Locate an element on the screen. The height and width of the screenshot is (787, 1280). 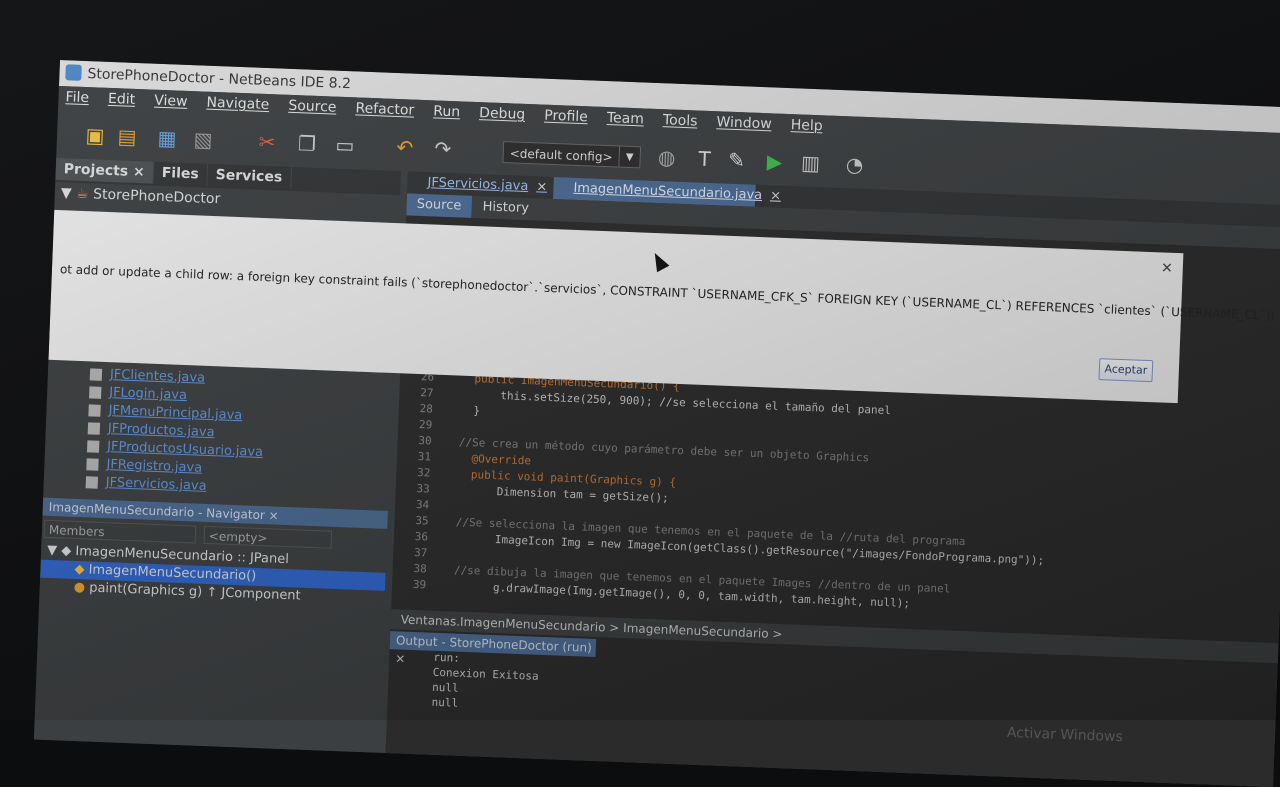
new-file-icon: ▣ is located at coordinates (95, 135).